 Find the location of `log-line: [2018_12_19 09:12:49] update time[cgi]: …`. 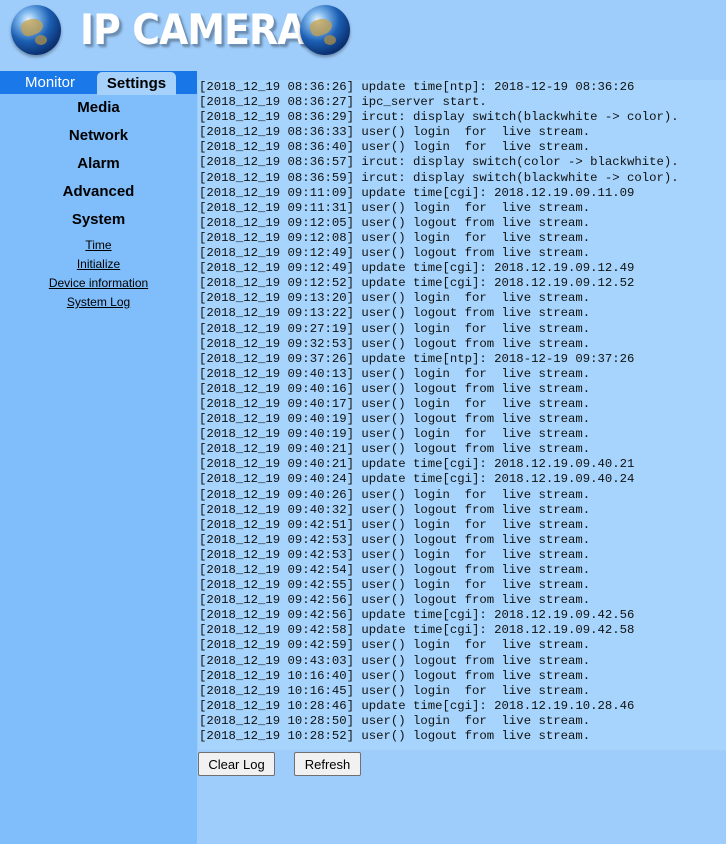

log-line: [2018_12_19 09:12:49] update time[cgi]: … is located at coordinates (417, 268).